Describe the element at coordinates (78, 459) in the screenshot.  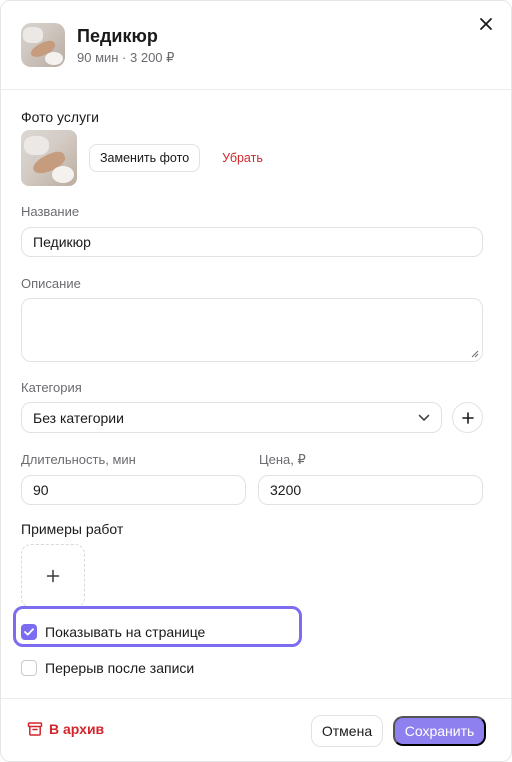
I see `duration-label: Длительность, мин` at that location.